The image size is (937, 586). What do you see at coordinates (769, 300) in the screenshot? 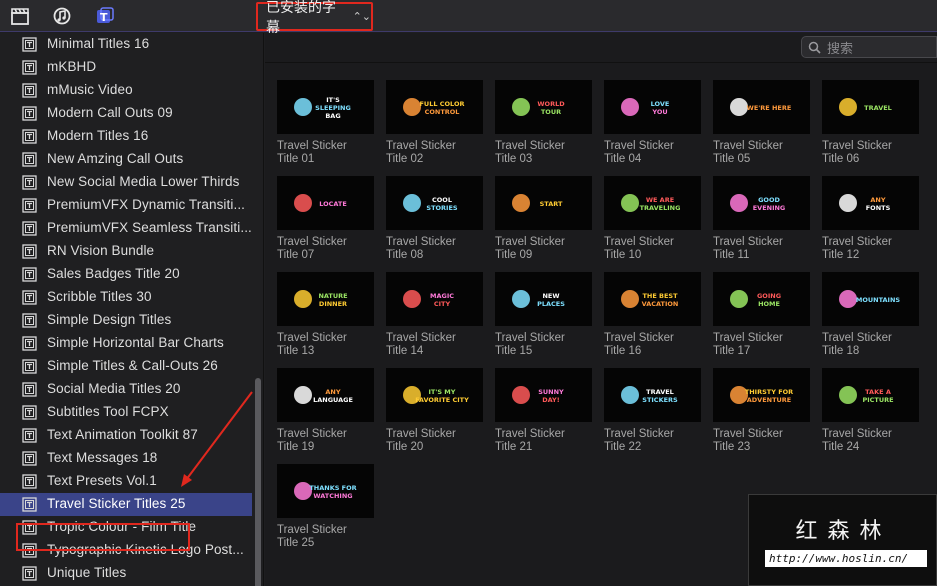
I see `svg-text:GOINGHOME: GOING HOME` at bounding box center [769, 300].